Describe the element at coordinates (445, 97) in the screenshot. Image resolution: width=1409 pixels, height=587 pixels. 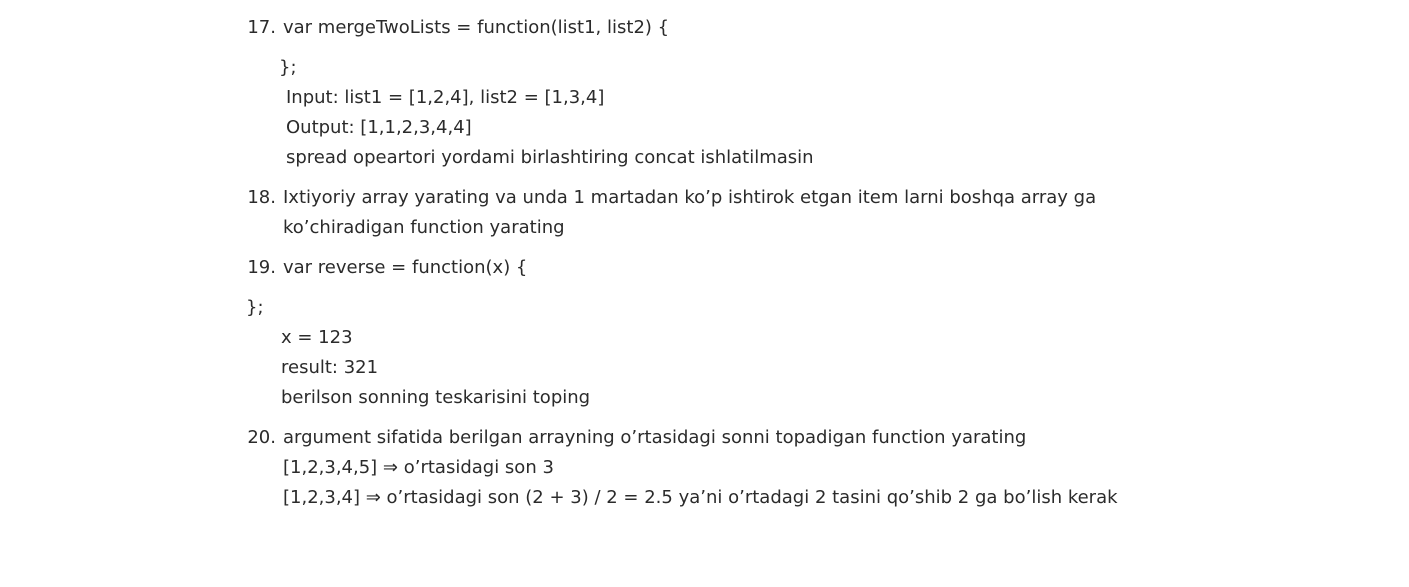
I see `example-input: Input: list1 = [1,2,4], list2 = [1,3,4]` at that location.